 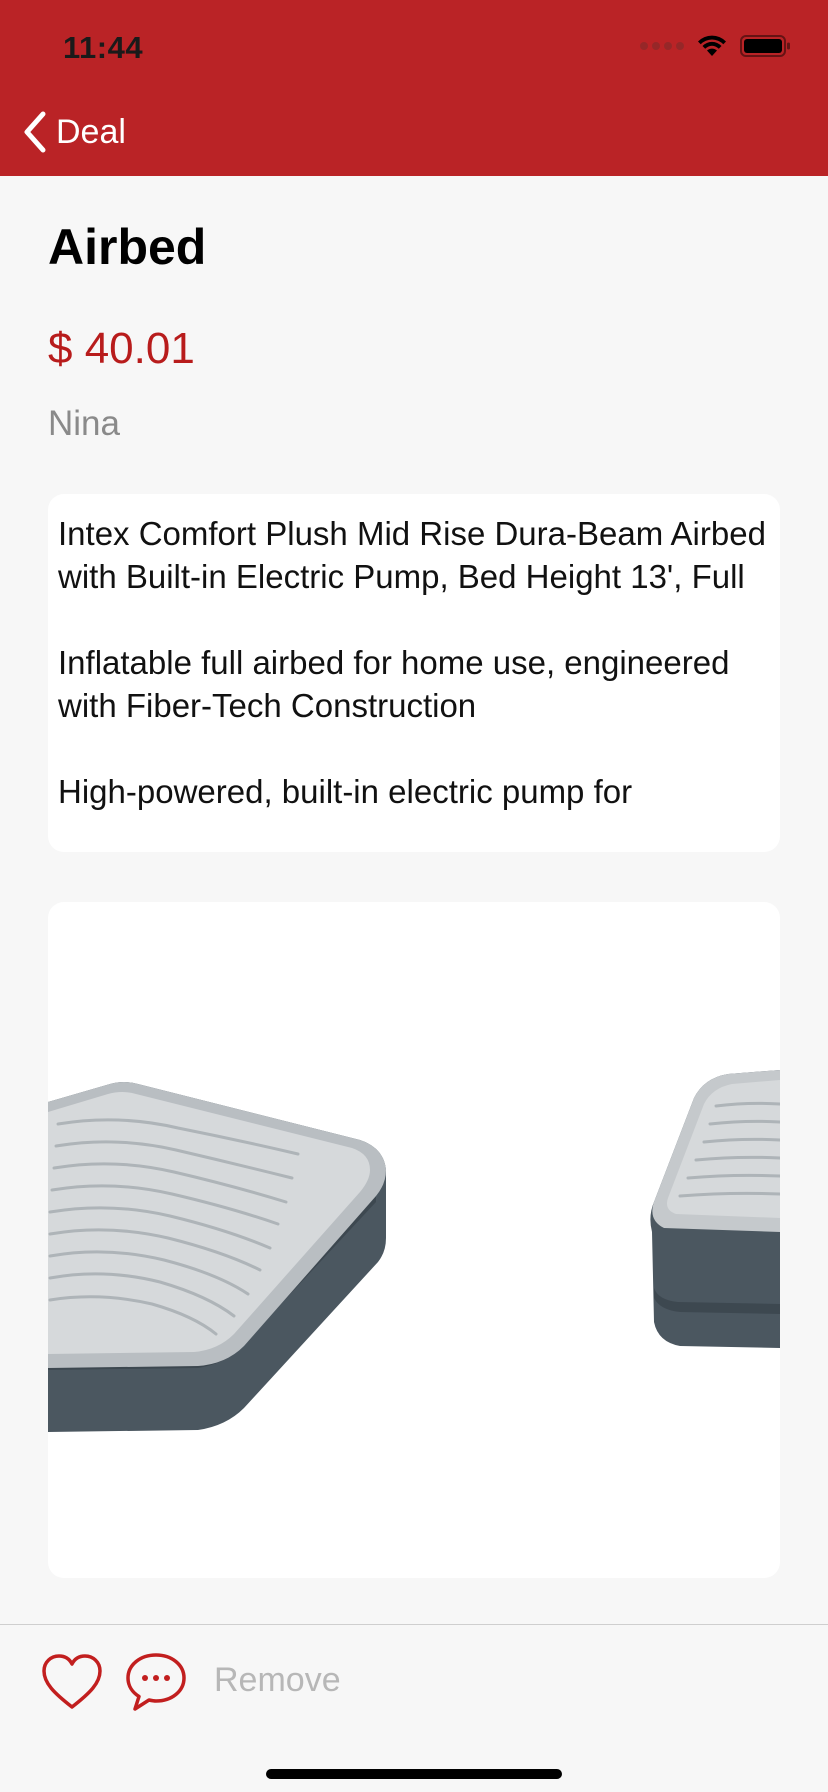 I want to click on deal-title: Airbed, so click(x=127, y=247).